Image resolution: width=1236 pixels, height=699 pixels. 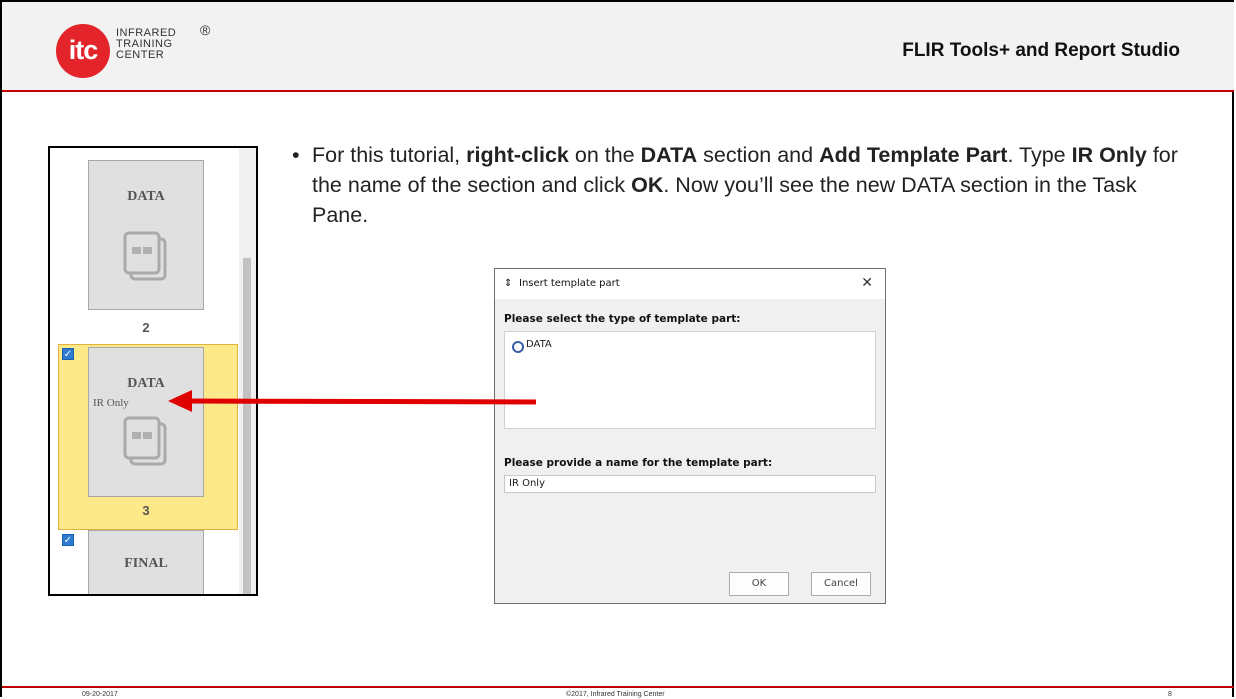 I want to click on logo-wordmark: INFRARED TRAINING CENTER, so click(x=146, y=44).